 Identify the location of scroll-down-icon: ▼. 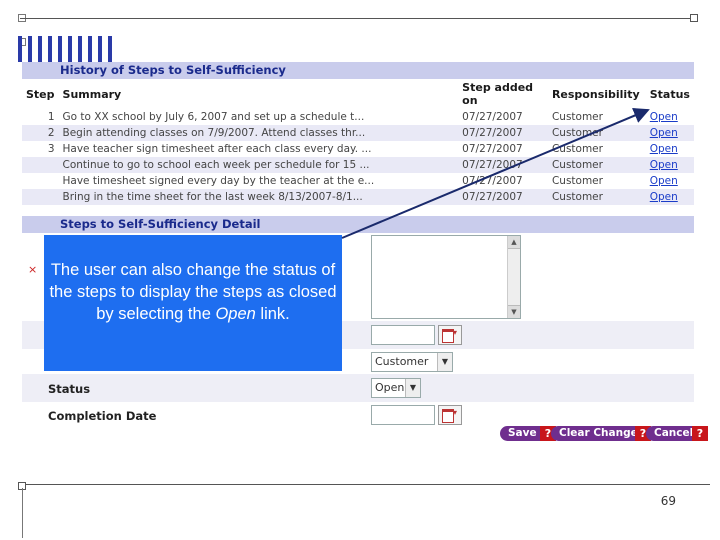
(514, 311).